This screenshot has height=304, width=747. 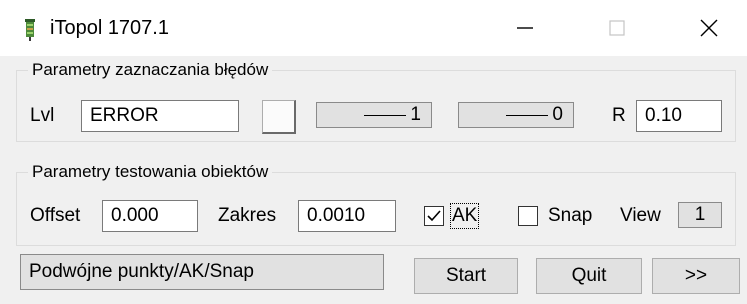 I want to click on zakres-label: Zakres, so click(x=247, y=215).